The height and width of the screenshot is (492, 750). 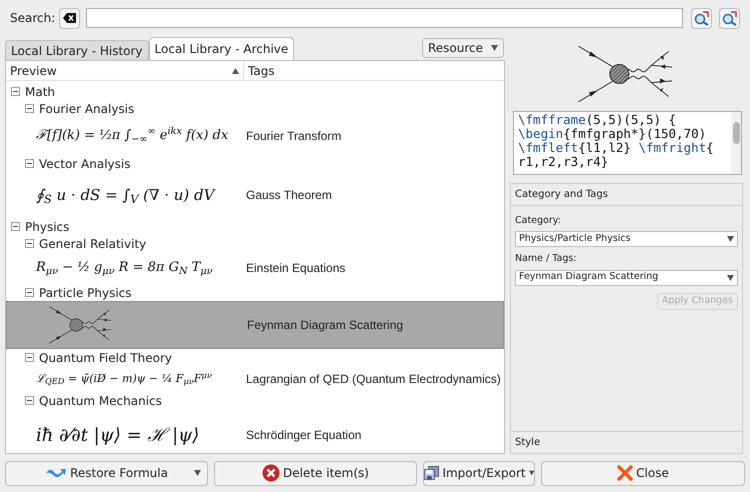 I want to click on category-label: Quantum Field Theory, so click(x=105, y=357).